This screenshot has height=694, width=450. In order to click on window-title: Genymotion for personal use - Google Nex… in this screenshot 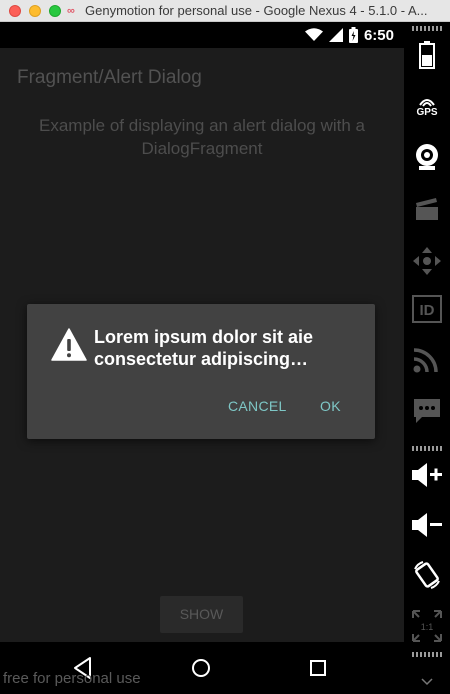, I will do `click(256, 10)`.